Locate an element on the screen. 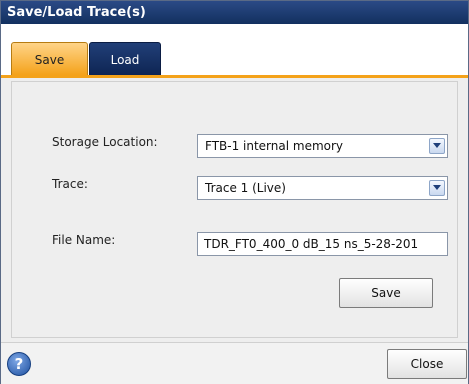 Image resolution: width=469 pixels, height=384 pixels. trace-value: Trace 1 (Live) is located at coordinates (245, 188).